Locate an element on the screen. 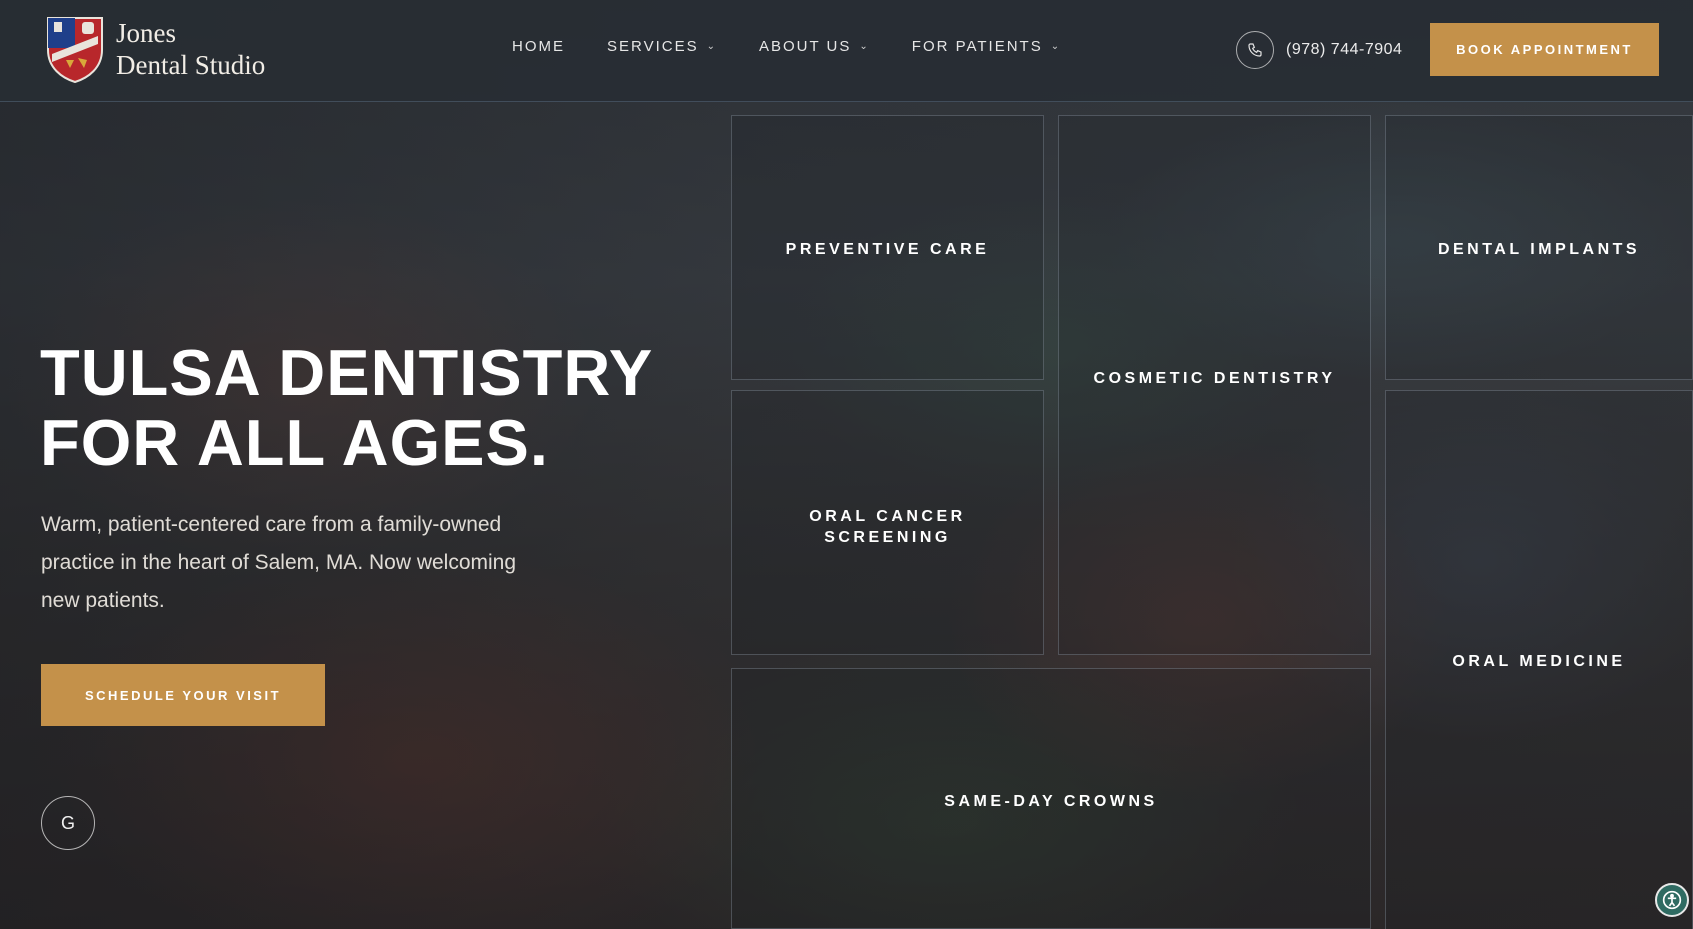 The height and width of the screenshot is (929, 1693). service-tile-label: PREVENTIVE CARE is located at coordinates (887, 249).